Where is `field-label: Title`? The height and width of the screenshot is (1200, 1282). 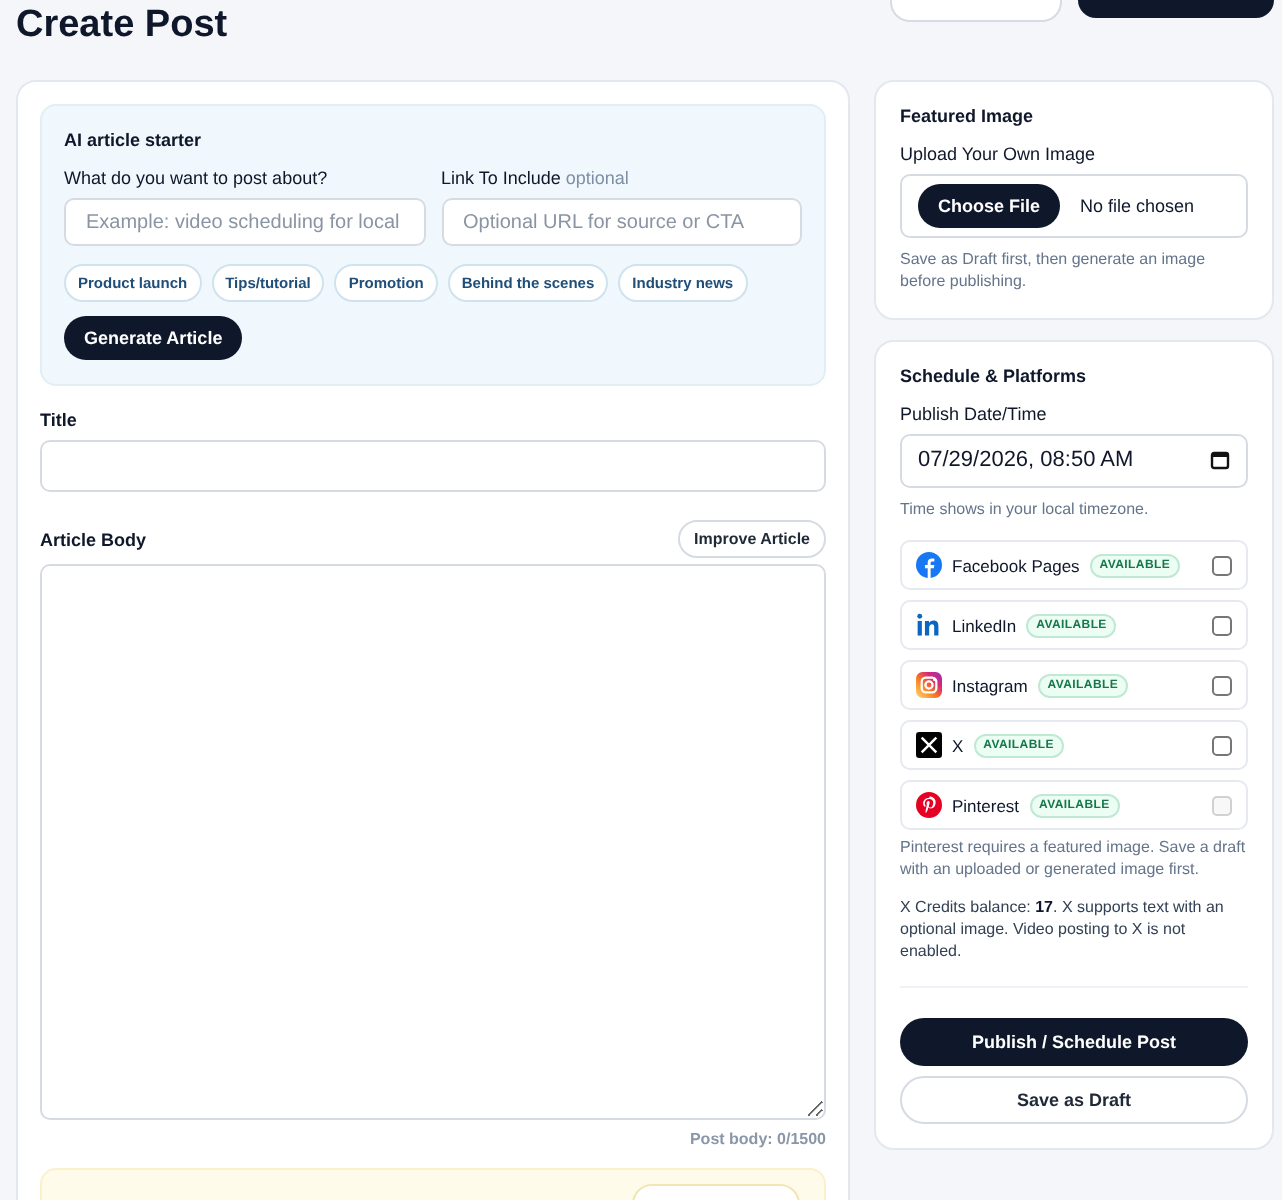
field-label: Title is located at coordinates (59, 420).